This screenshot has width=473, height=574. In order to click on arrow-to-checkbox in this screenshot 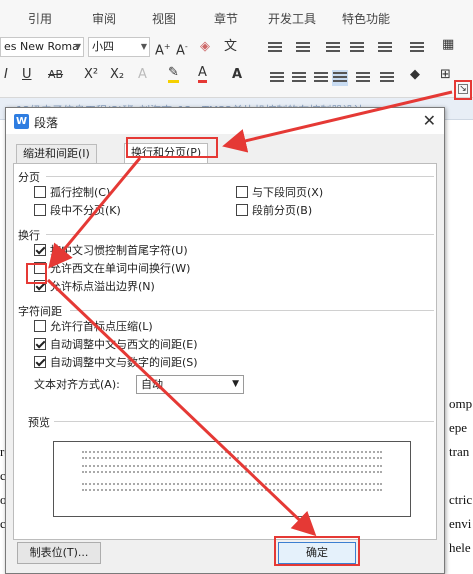, I will do `click(95, 213)`.